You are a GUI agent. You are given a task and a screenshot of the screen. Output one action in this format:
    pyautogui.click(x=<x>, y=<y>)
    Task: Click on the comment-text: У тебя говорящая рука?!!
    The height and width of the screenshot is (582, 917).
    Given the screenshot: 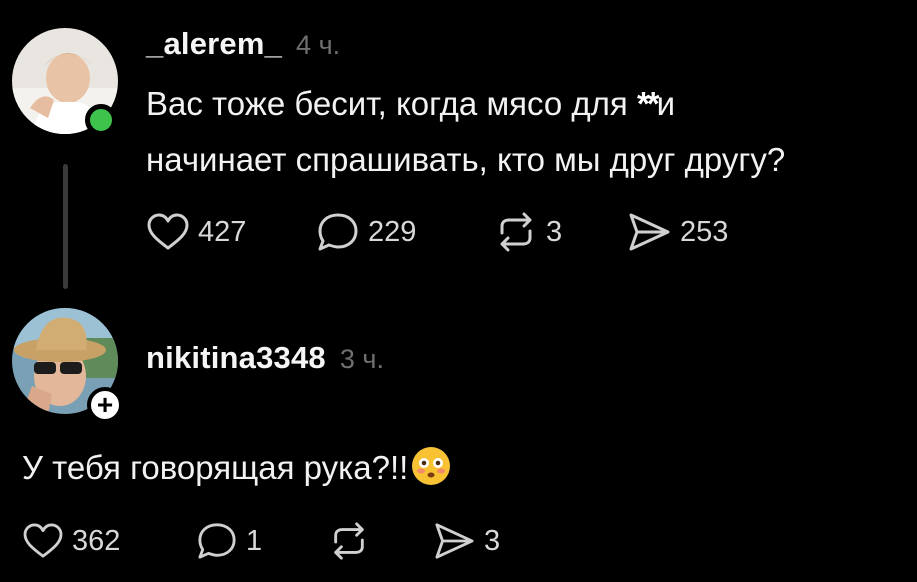 What is the action you would take?
    pyautogui.click(x=462, y=468)
    